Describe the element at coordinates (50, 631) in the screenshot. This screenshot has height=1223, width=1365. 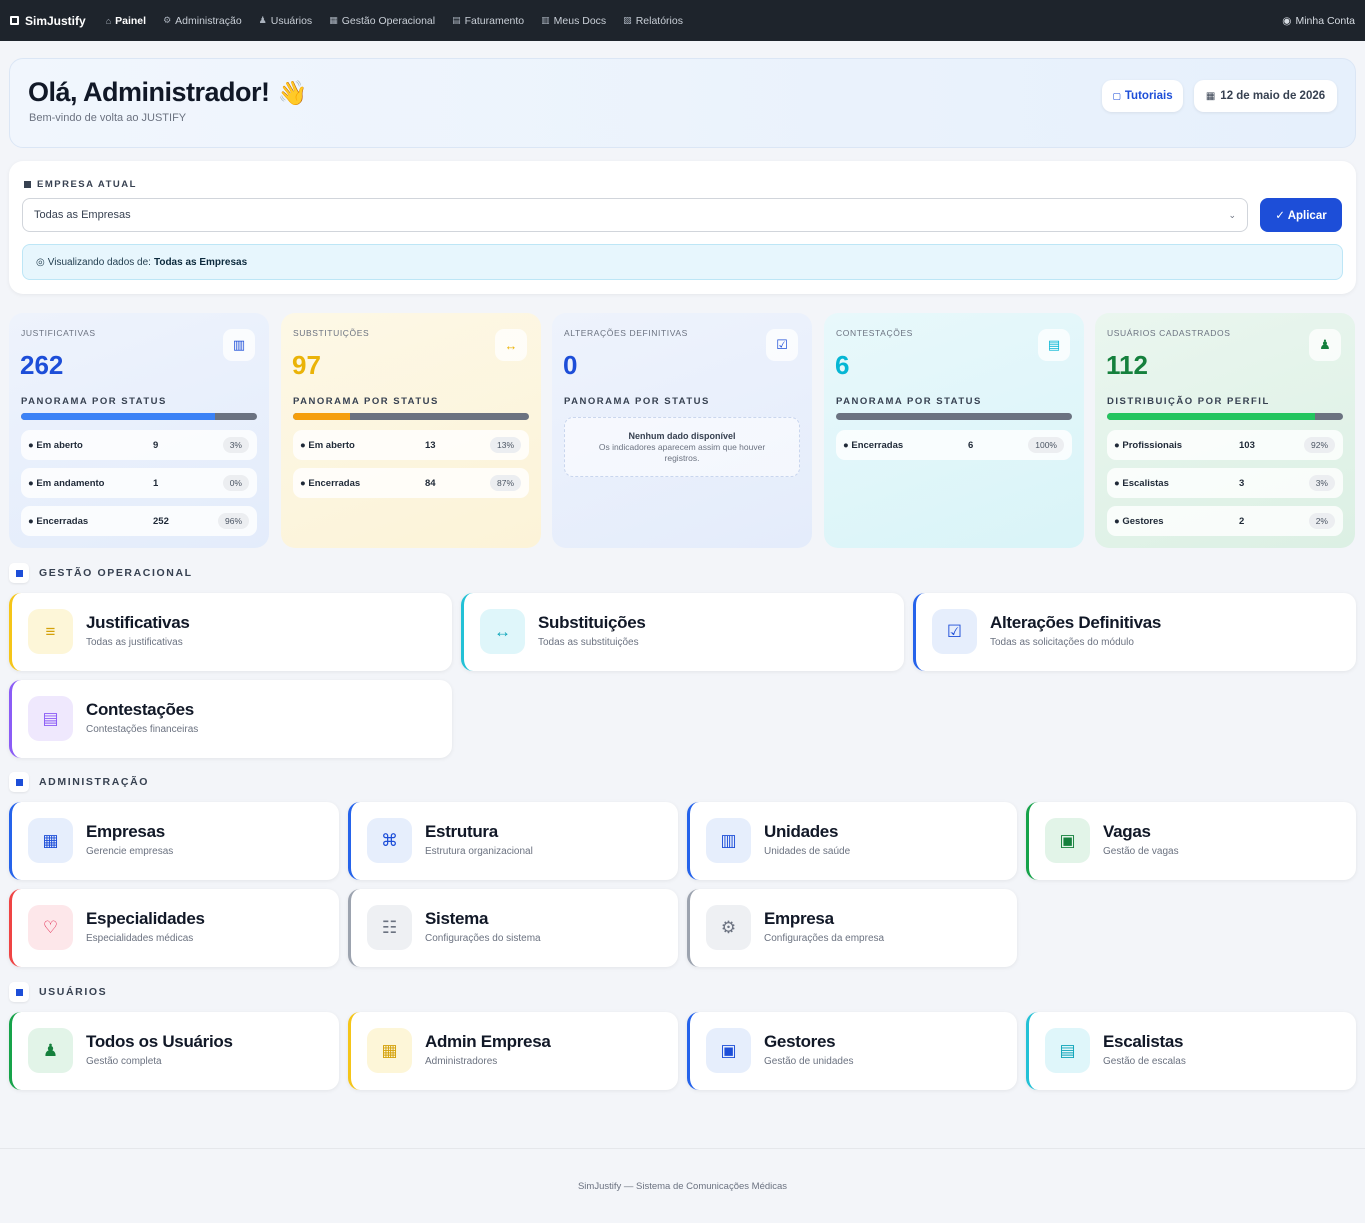
I see `card-icon: ≡` at that location.